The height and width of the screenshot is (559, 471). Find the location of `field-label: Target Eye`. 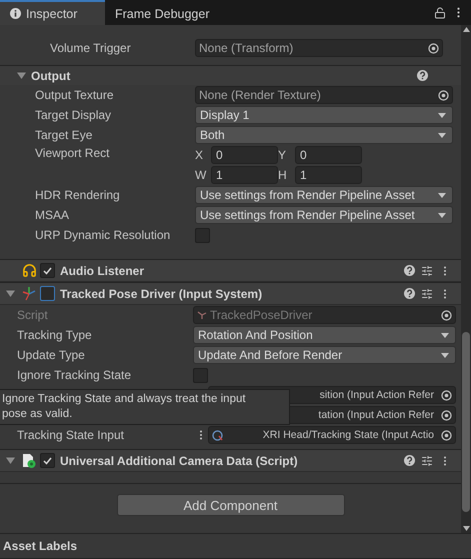

field-label: Target Eye is located at coordinates (64, 135).